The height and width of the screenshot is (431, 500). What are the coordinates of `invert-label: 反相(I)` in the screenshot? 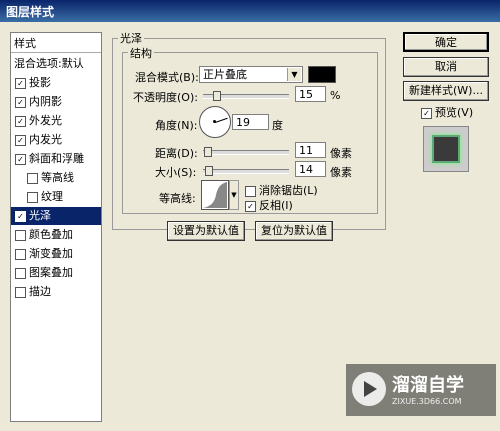 It's located at (276, 205).